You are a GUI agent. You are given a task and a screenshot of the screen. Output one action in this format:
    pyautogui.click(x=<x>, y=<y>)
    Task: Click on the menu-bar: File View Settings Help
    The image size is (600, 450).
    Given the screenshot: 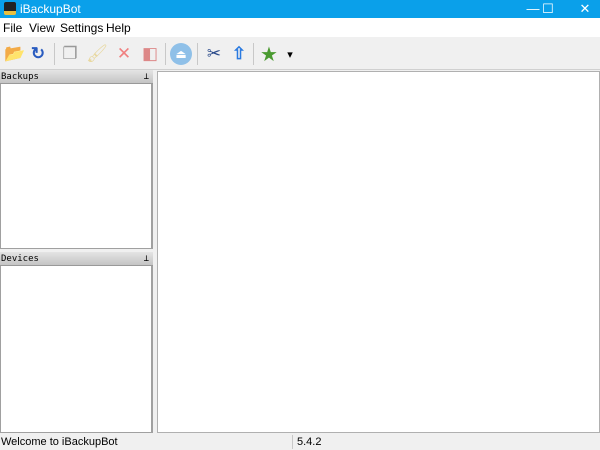 What is the action you would take?
    pyautogui.click(x=300, y=27)
    